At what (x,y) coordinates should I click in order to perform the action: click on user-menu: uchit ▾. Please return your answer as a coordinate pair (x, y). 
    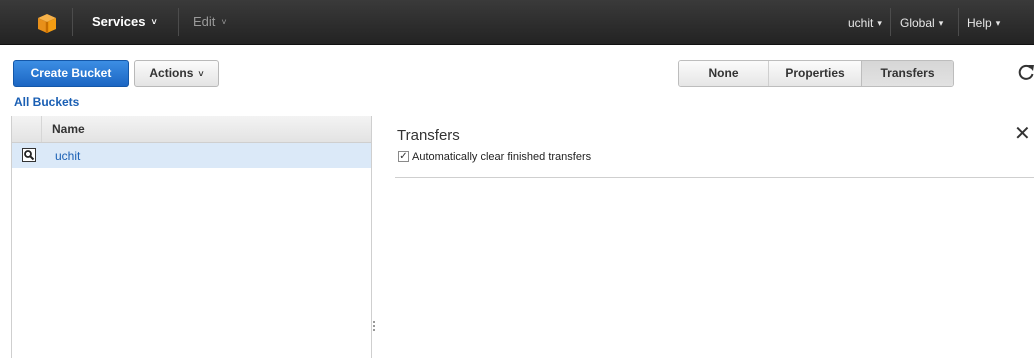
    Looking at the image, I should click on (865, 23).